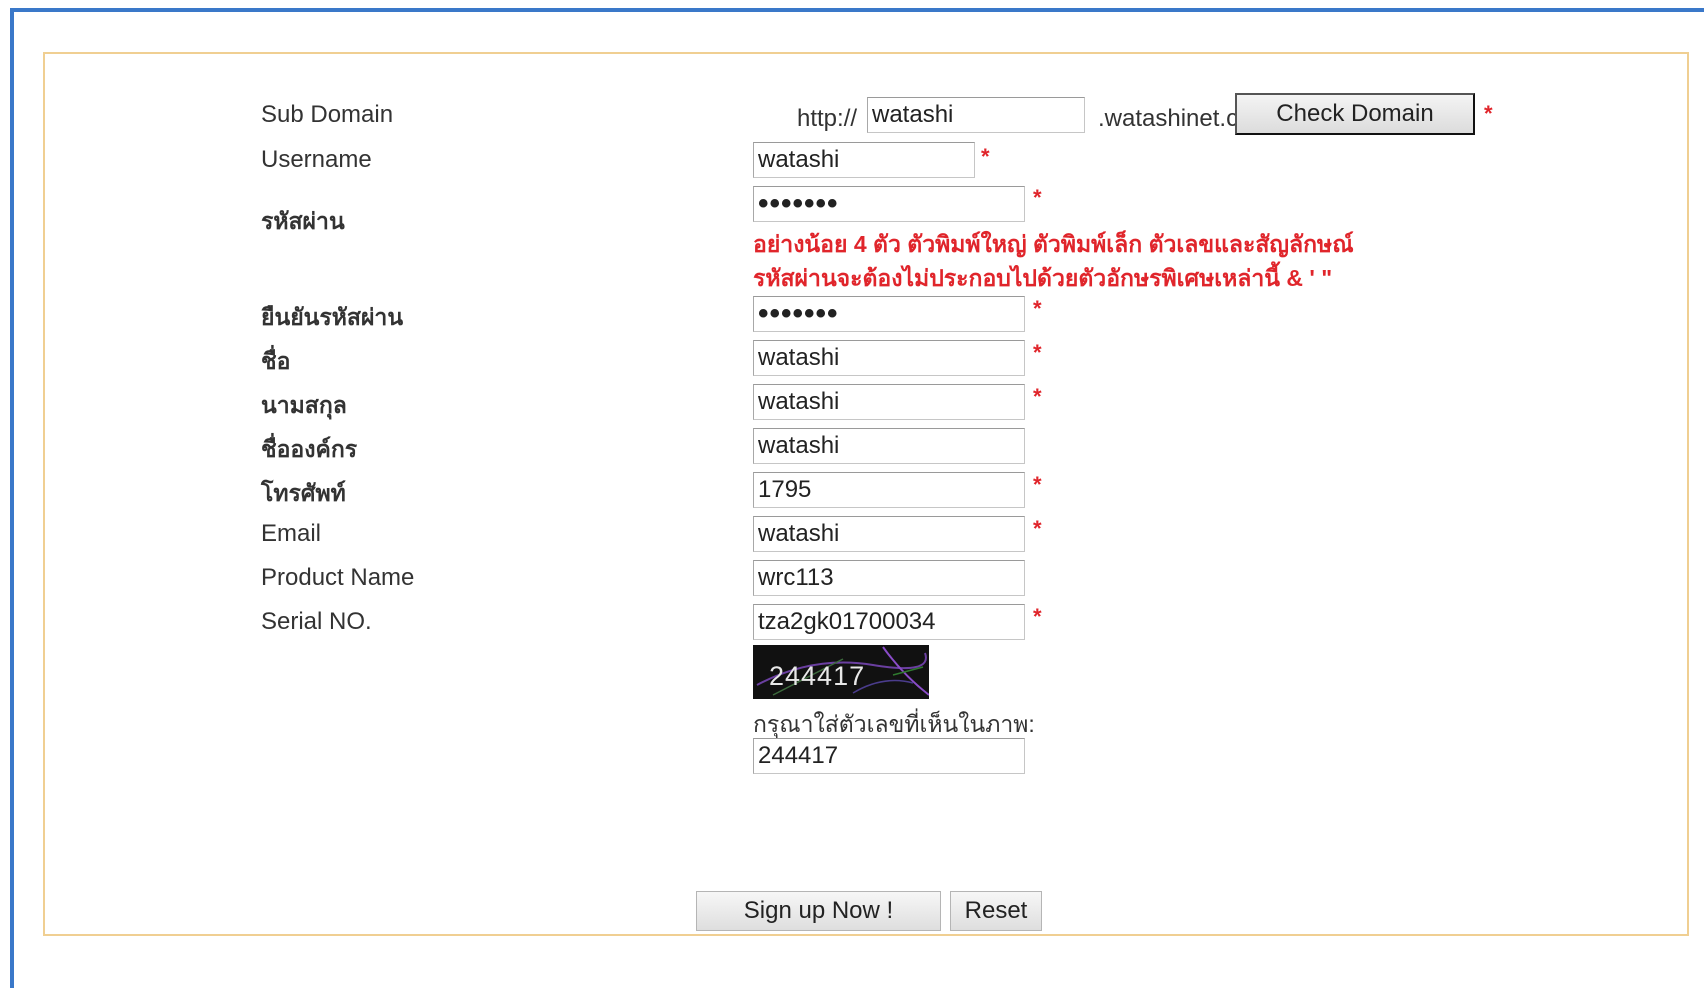 The width and height of the screenshot is (1704, 988). Describe the element at coordinates (304, 405) in the screenshot. I see `last-name-label: นามสกุล` at that location.